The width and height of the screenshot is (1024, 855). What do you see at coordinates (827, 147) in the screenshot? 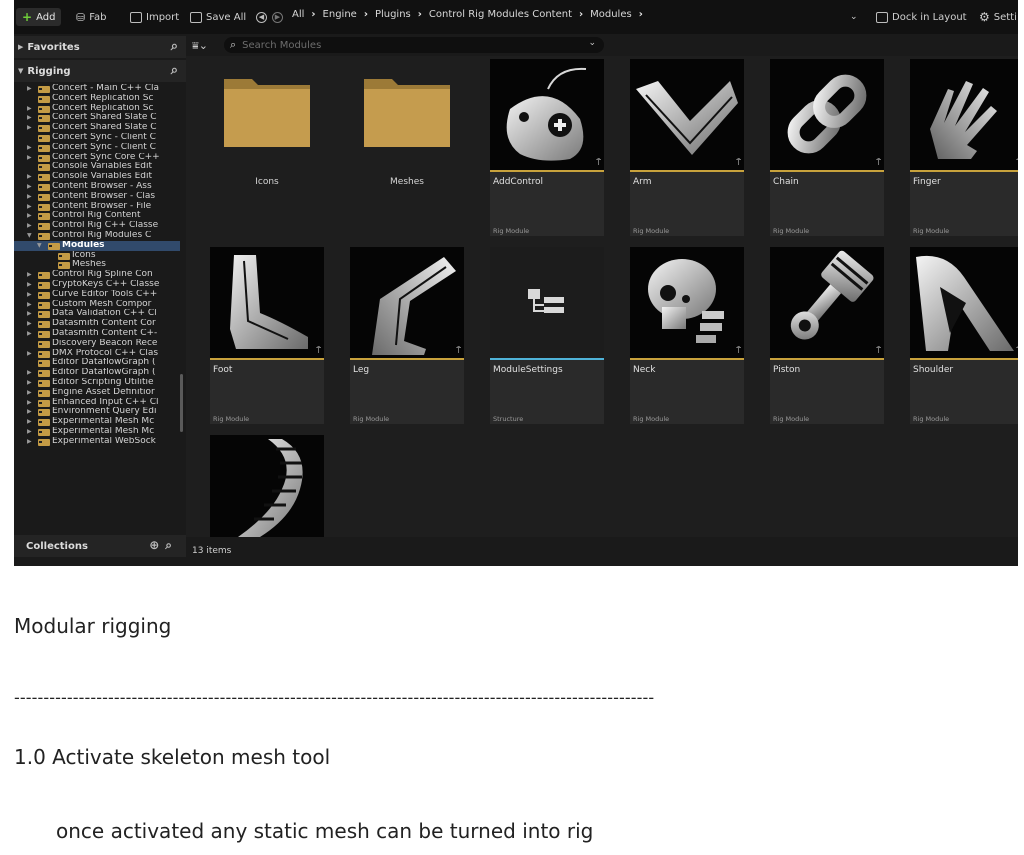
I see `asset-tile-chain: ⍑ Chain Rig Module` at bounding box center [827, 147].